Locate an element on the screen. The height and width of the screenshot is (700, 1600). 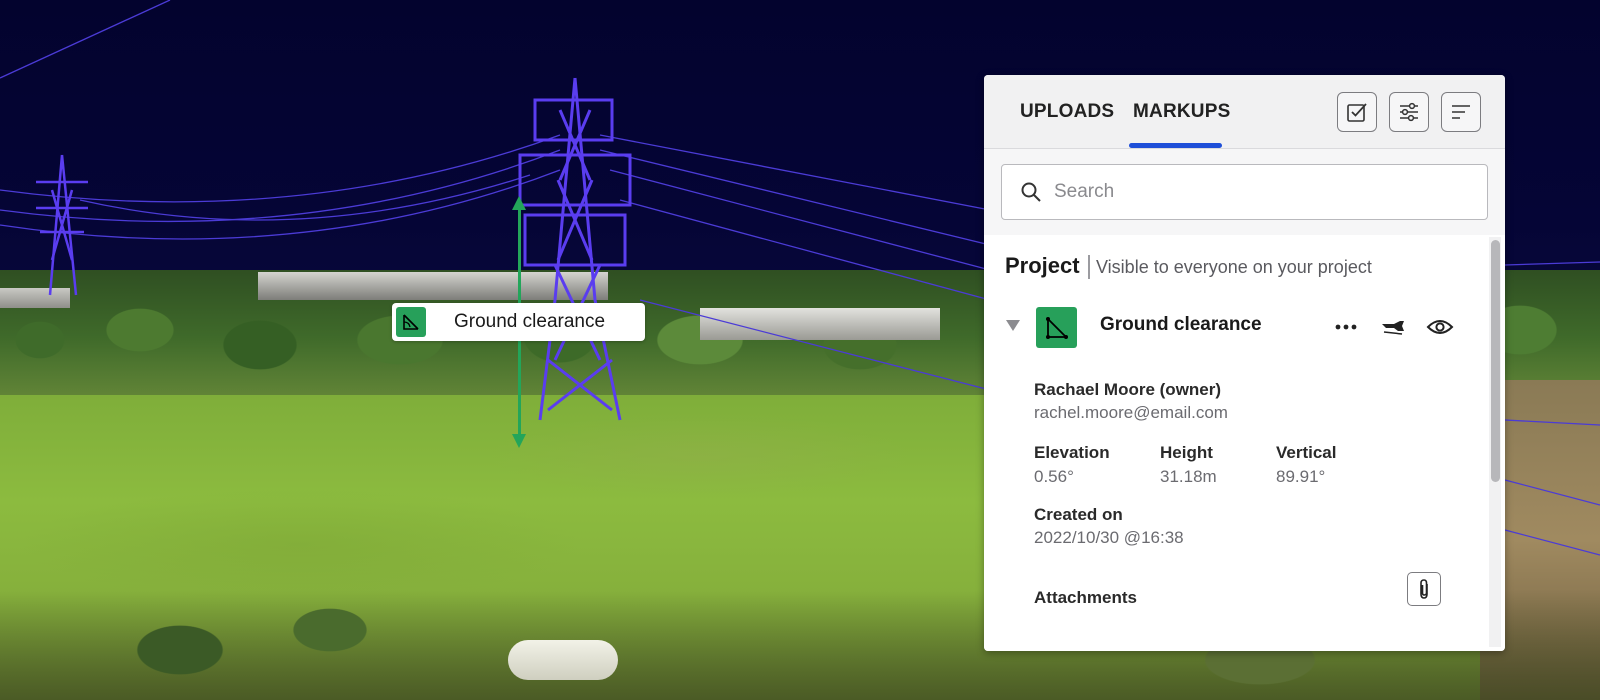
tab-uploads: UPLOADS is located at coordinates (1067, 112).